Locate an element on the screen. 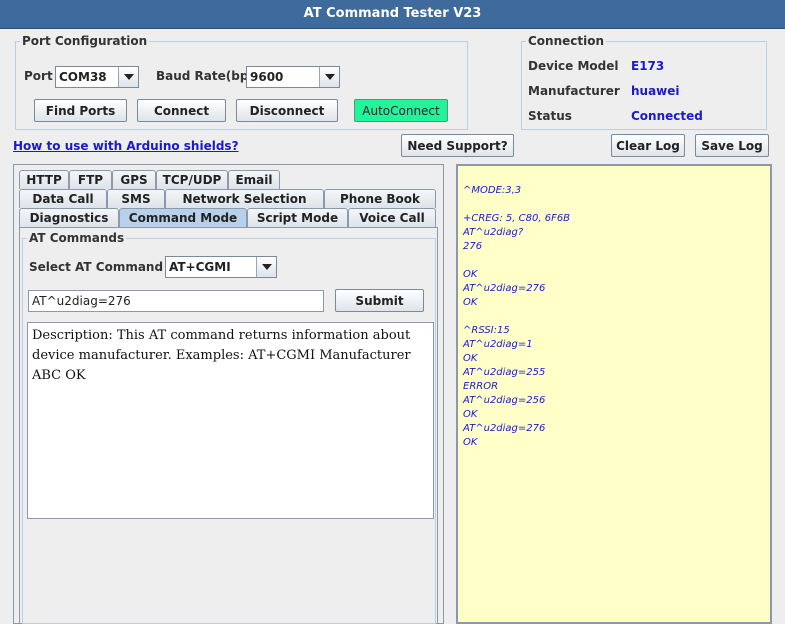 The width and height of the screenshot is (785, 624). submit-button: Submit is located at coordinates (379, 300).